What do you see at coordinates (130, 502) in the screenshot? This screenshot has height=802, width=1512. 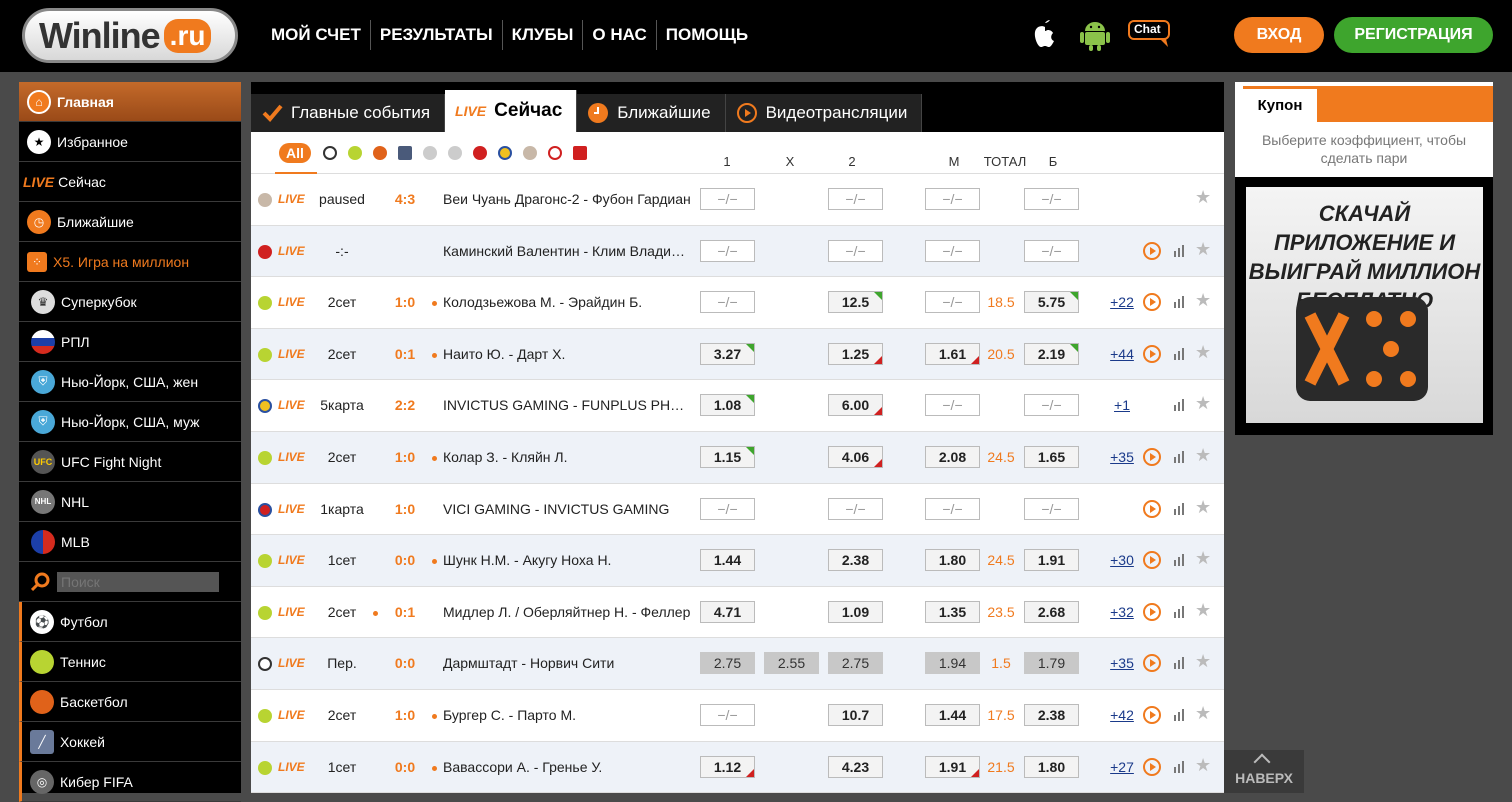 I see `sidebar-item-nhl: NHL NHL` at bounding box center [130, 502].